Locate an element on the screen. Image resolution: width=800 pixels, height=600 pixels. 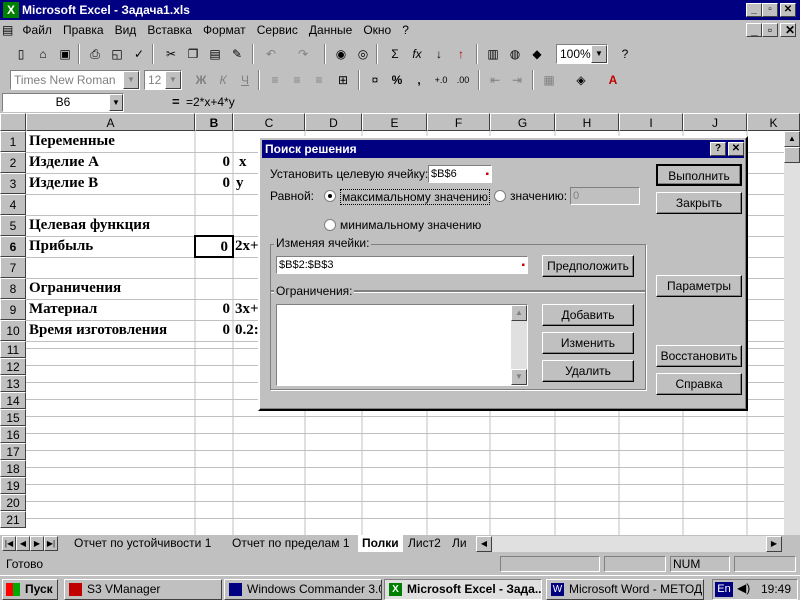
column-header-b: B is located at coordinates (214, 122).